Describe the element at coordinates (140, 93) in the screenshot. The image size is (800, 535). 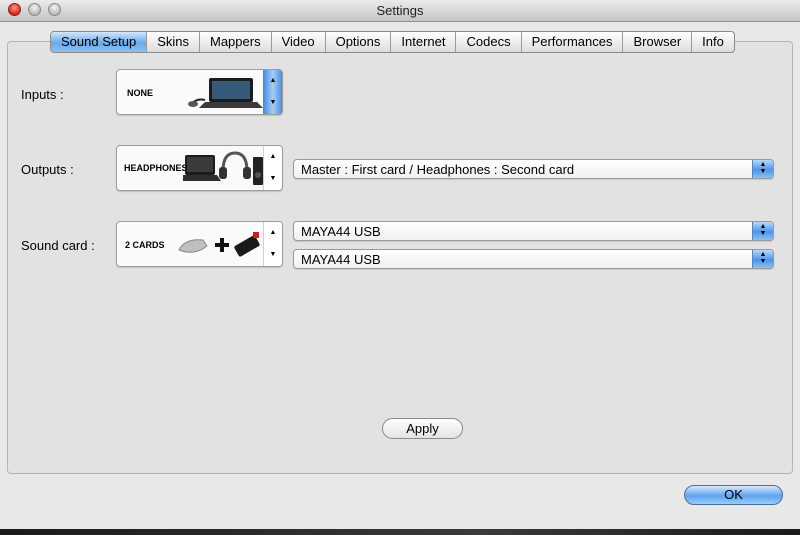
I see `inputs-selector-text: NONE` at that location.